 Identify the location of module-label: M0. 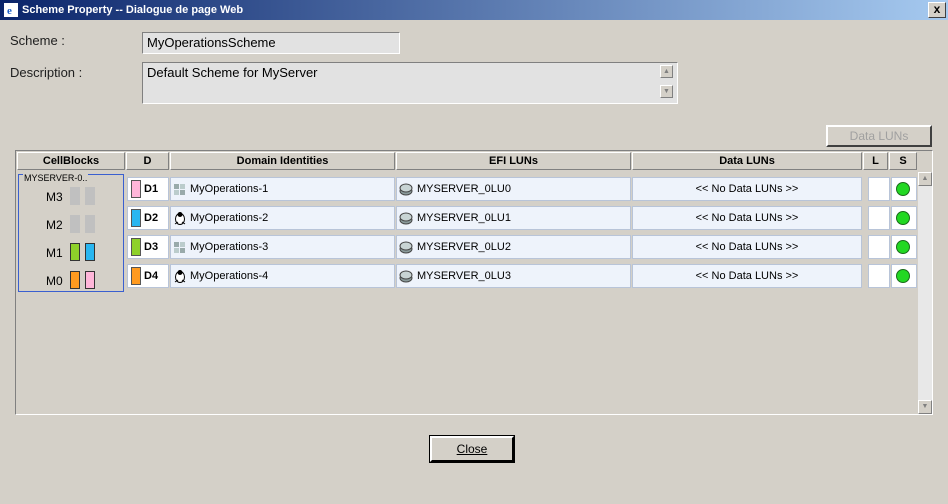
(54, 281).